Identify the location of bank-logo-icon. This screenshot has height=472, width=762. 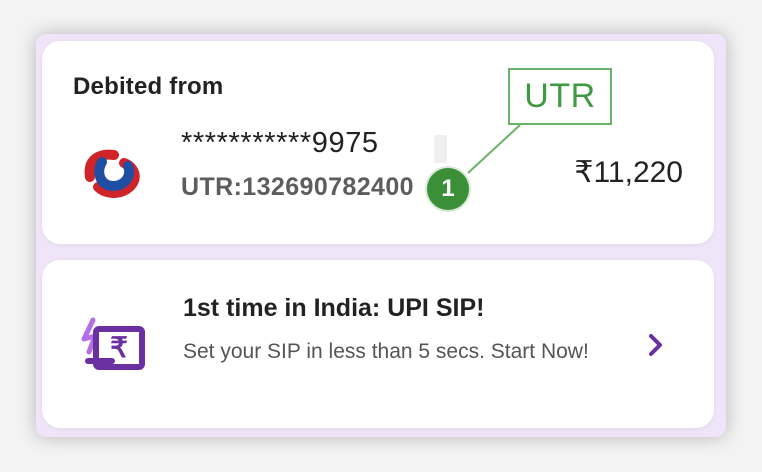
(112, 173).